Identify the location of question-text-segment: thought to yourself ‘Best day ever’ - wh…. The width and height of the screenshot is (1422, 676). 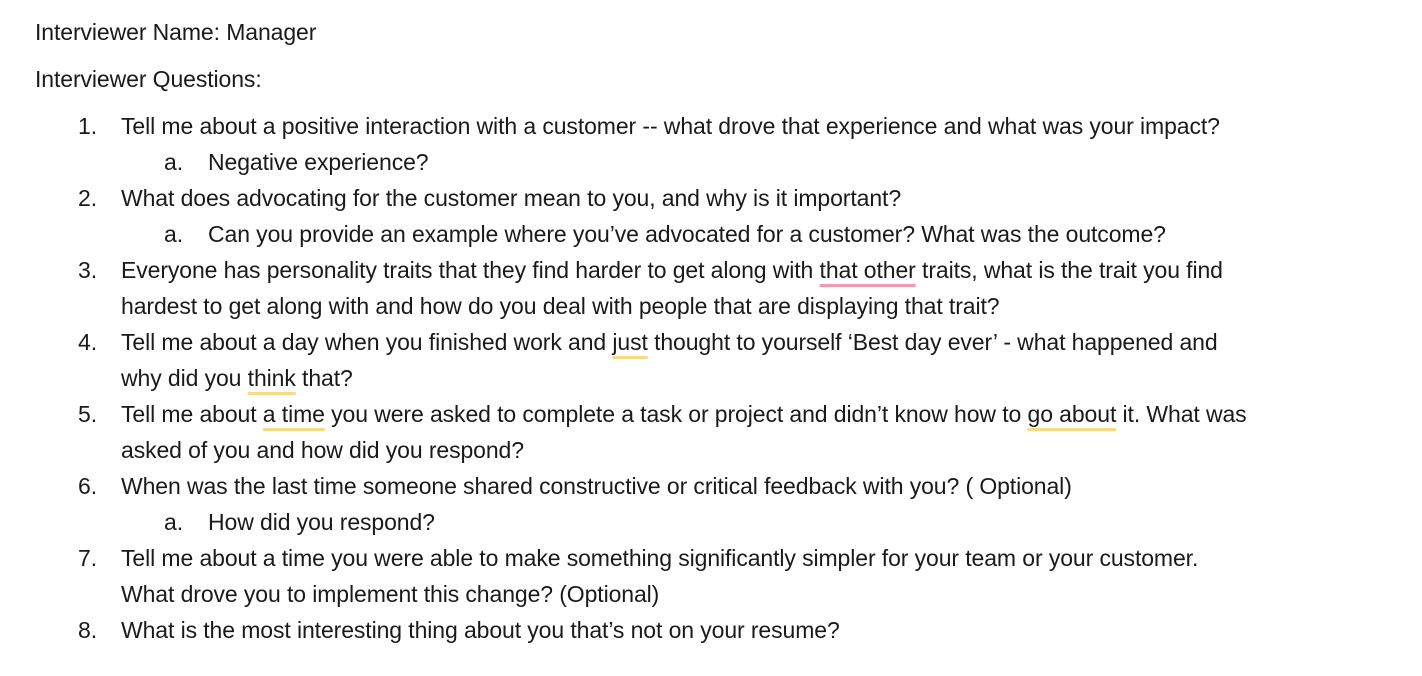
(932, 342).